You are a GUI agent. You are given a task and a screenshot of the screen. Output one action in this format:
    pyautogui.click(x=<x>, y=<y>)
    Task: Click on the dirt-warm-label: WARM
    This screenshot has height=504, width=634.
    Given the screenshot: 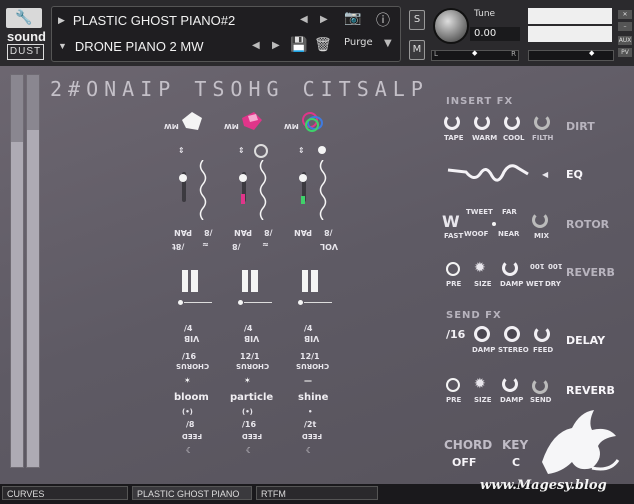 What is the action you would take?
    pyautogui.click(x=485, y=138)
    